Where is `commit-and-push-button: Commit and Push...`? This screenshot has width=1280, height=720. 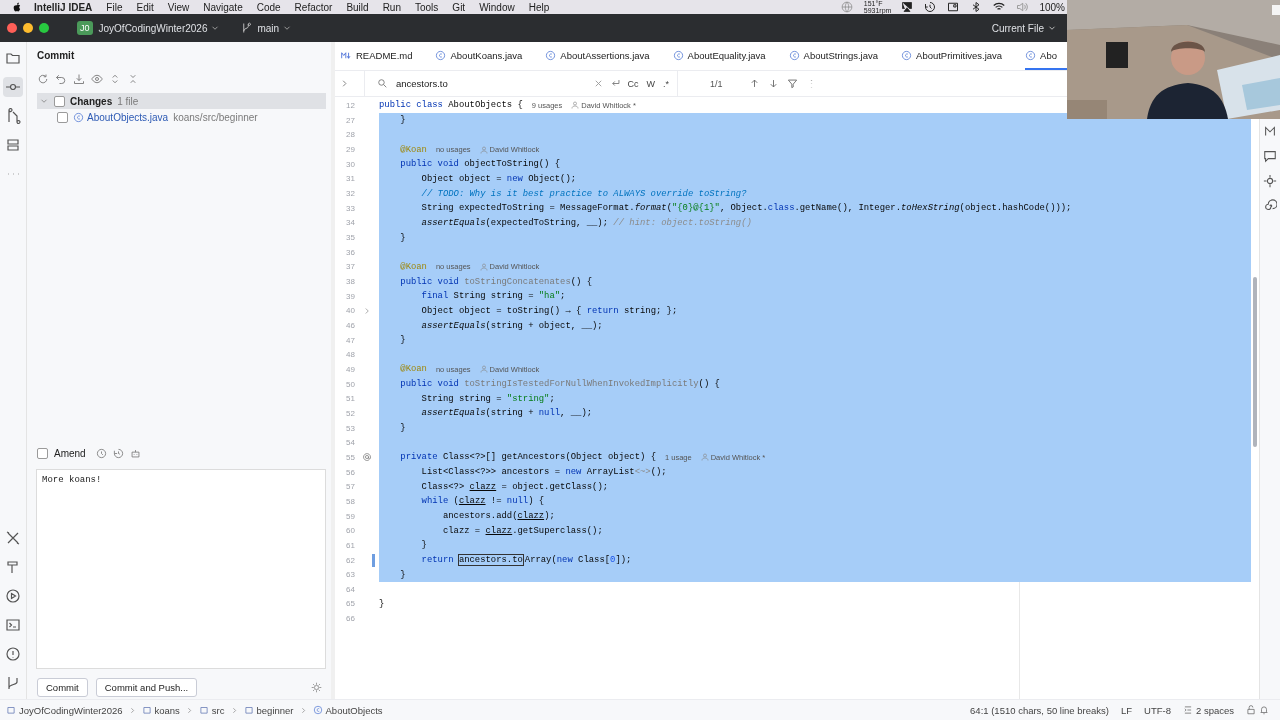
commit-and-push-button: Commit and Push... is located at coordinates (146, 687).